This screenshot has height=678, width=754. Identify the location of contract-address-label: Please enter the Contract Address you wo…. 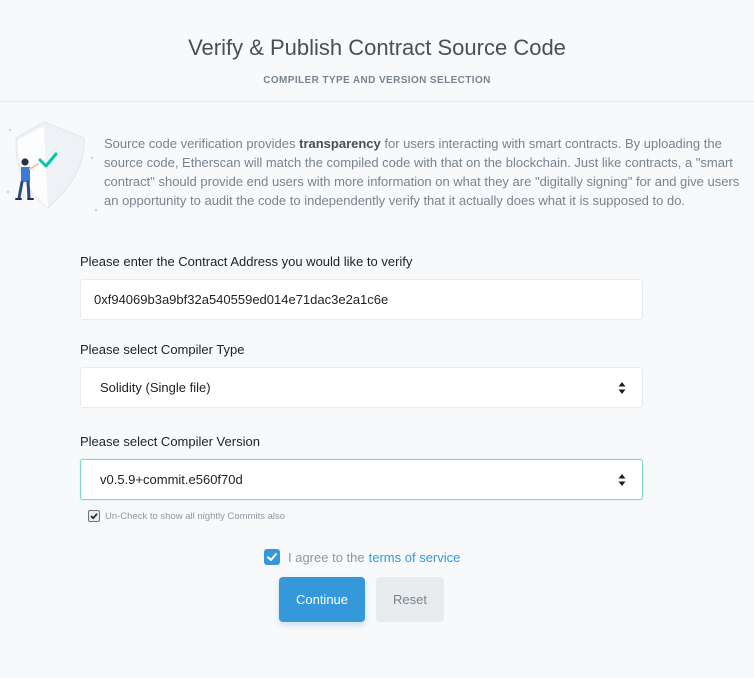
(246, 261).